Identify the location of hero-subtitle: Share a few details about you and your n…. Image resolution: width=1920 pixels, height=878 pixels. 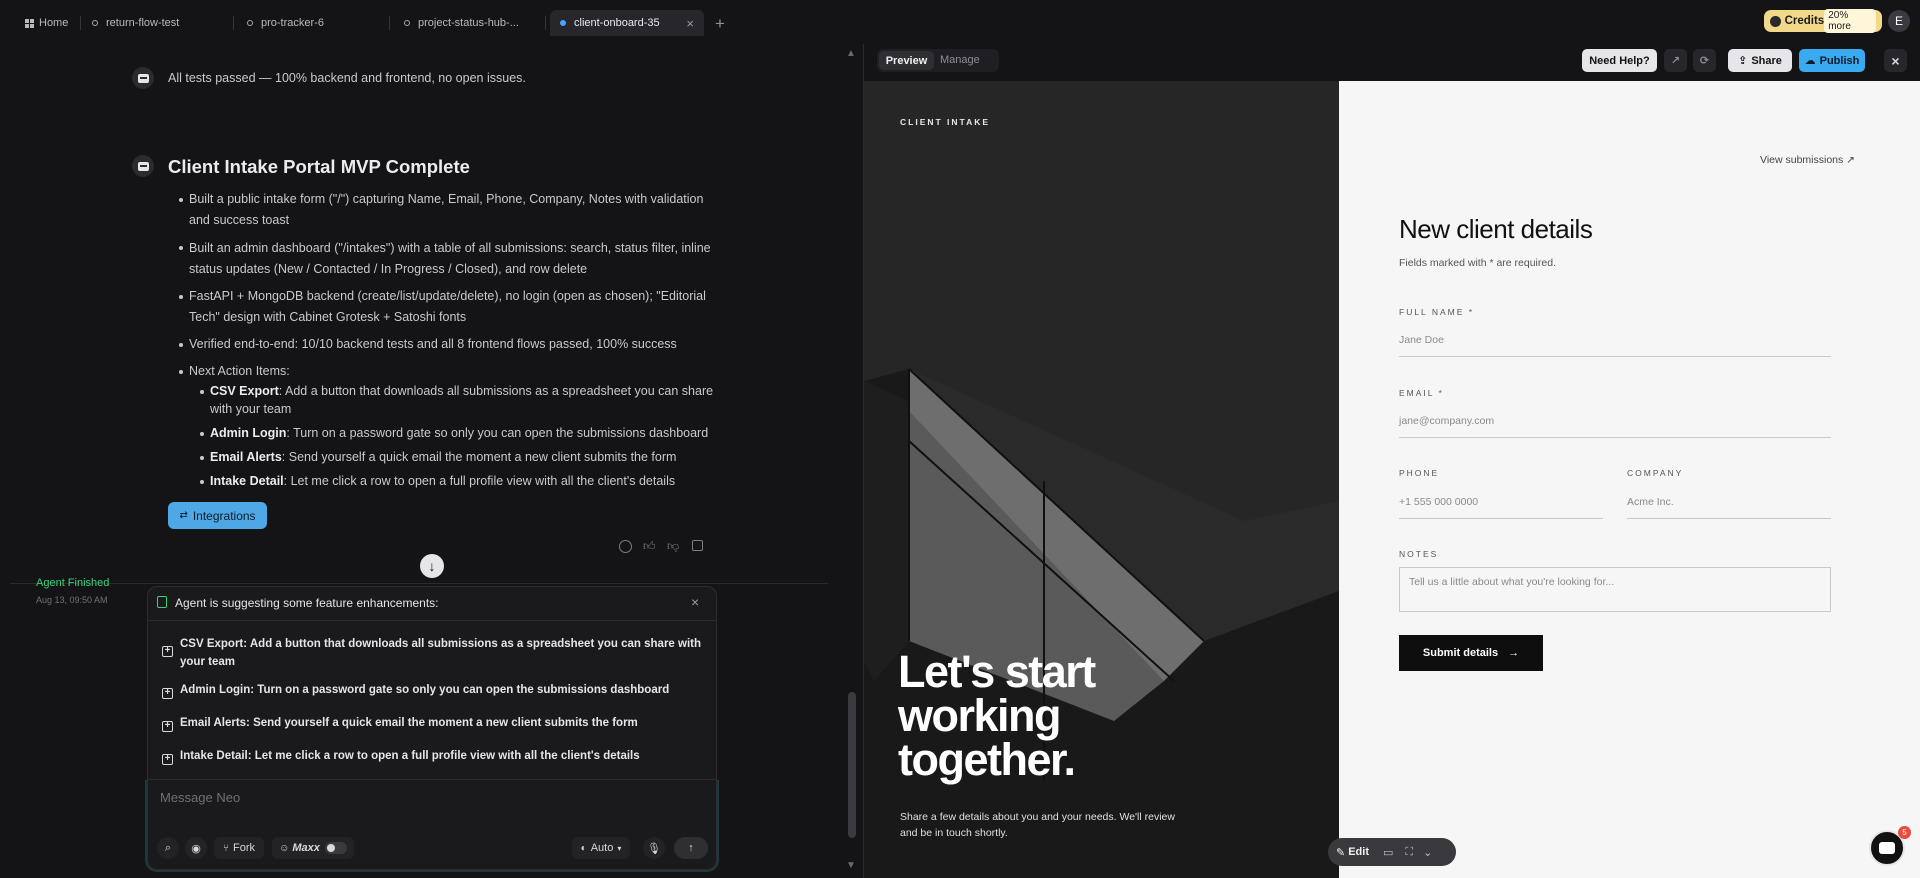
(1037, 825).